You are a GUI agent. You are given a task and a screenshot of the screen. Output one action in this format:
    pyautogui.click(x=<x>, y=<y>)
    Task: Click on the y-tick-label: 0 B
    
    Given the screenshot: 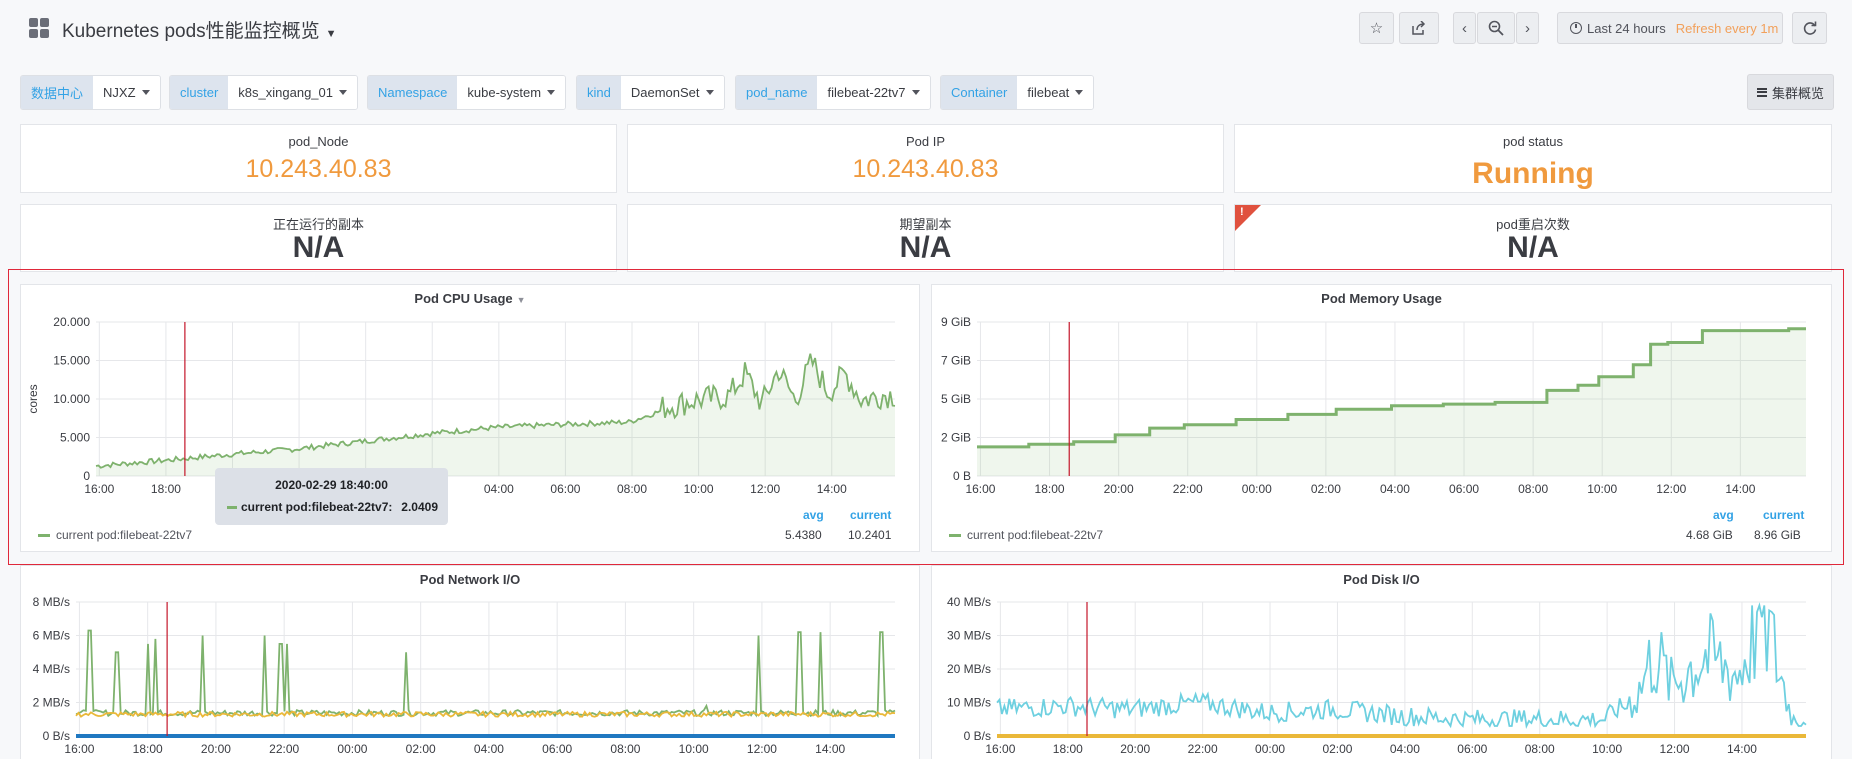 What is the action you would take?
    pyautogui.click(x=962, y=476)
    